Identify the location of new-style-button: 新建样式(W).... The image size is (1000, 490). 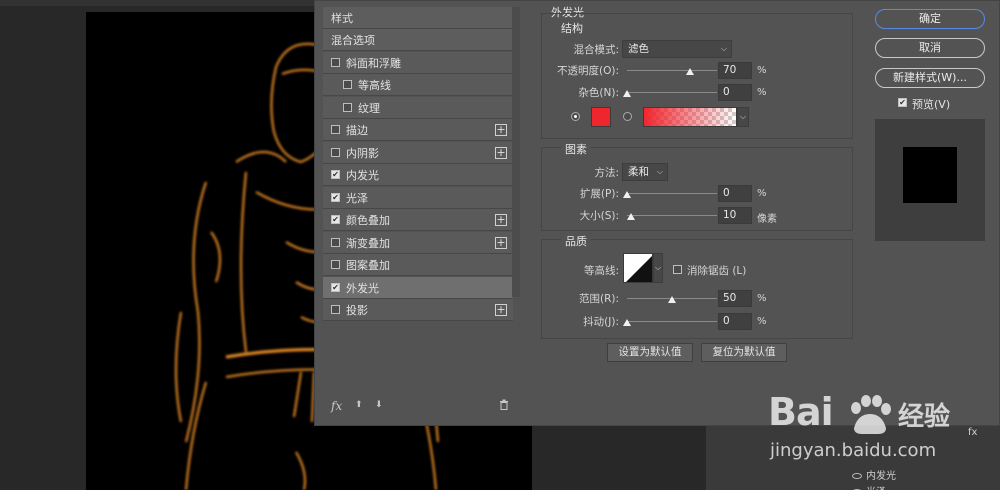
(930, 78).